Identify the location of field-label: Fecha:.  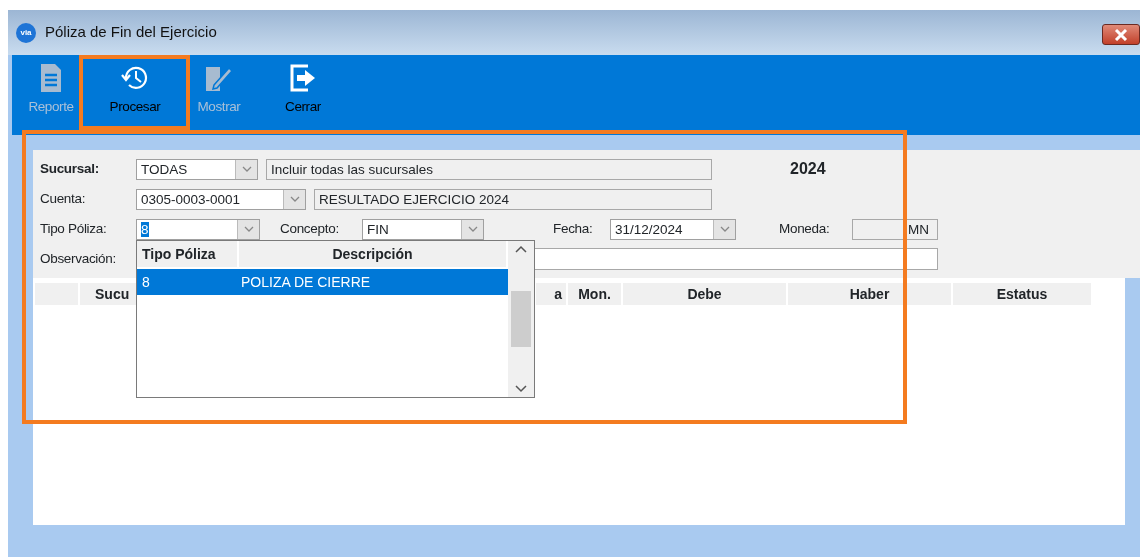
(573, 228).